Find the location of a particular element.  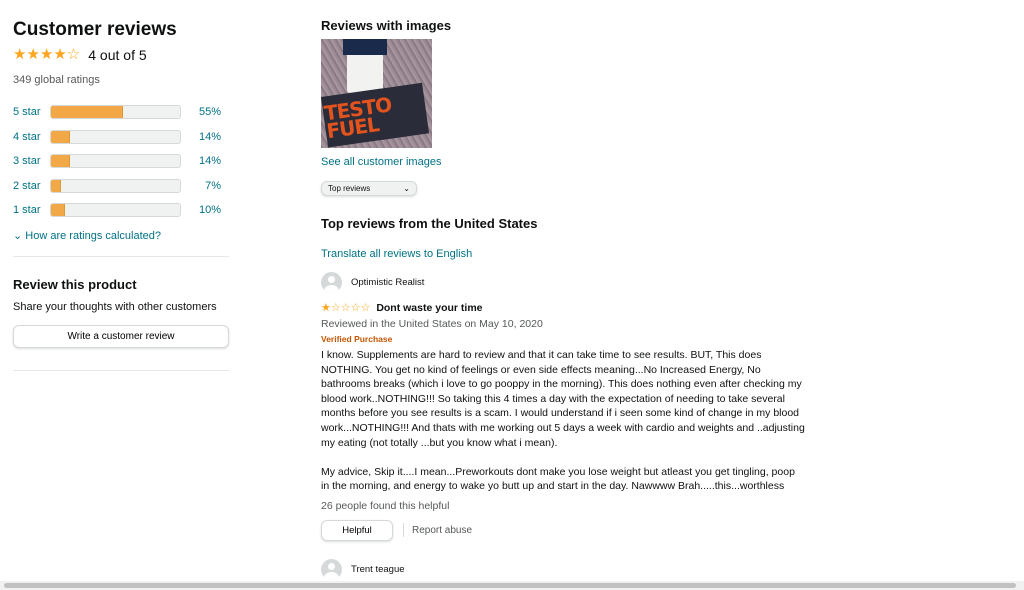

helpful-button: Helpful is located at coordinates (357, 530).